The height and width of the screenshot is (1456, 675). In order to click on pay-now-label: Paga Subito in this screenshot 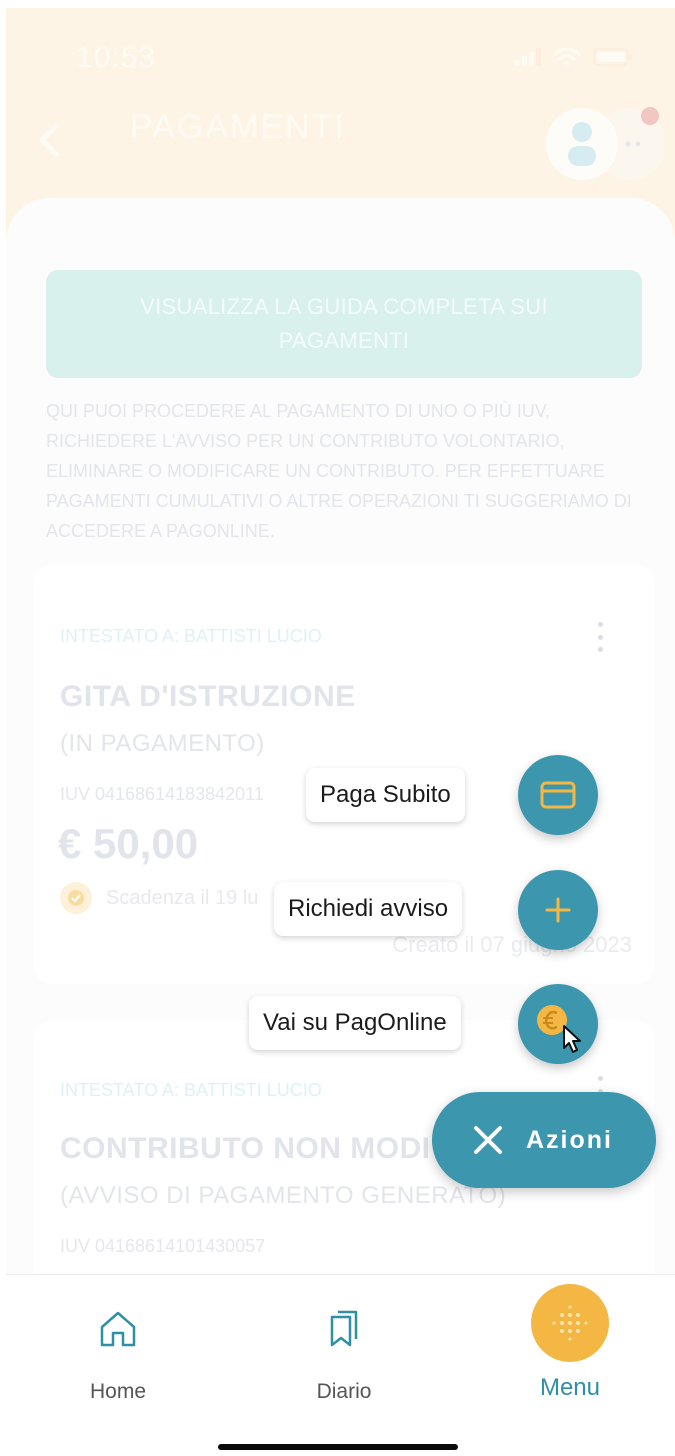, I will do `click(385, 795)`.